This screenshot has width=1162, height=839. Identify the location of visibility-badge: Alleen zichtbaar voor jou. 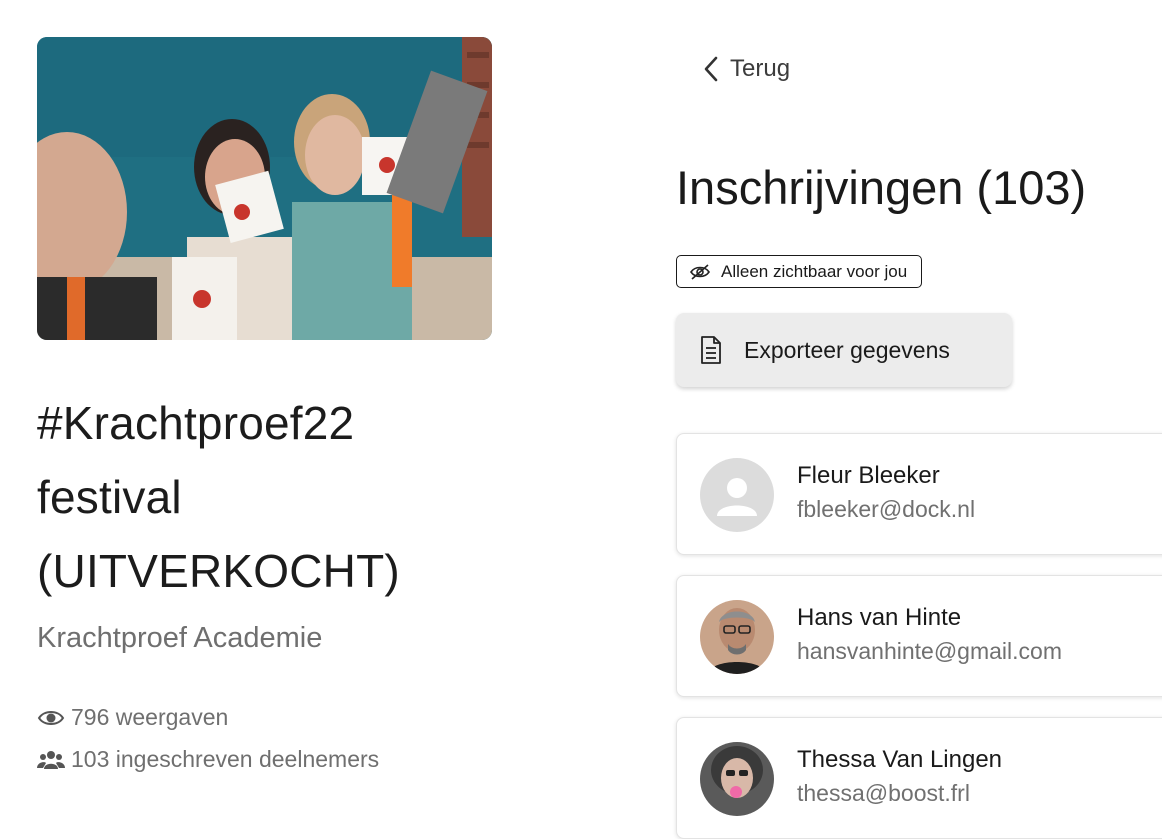
(799, 271).